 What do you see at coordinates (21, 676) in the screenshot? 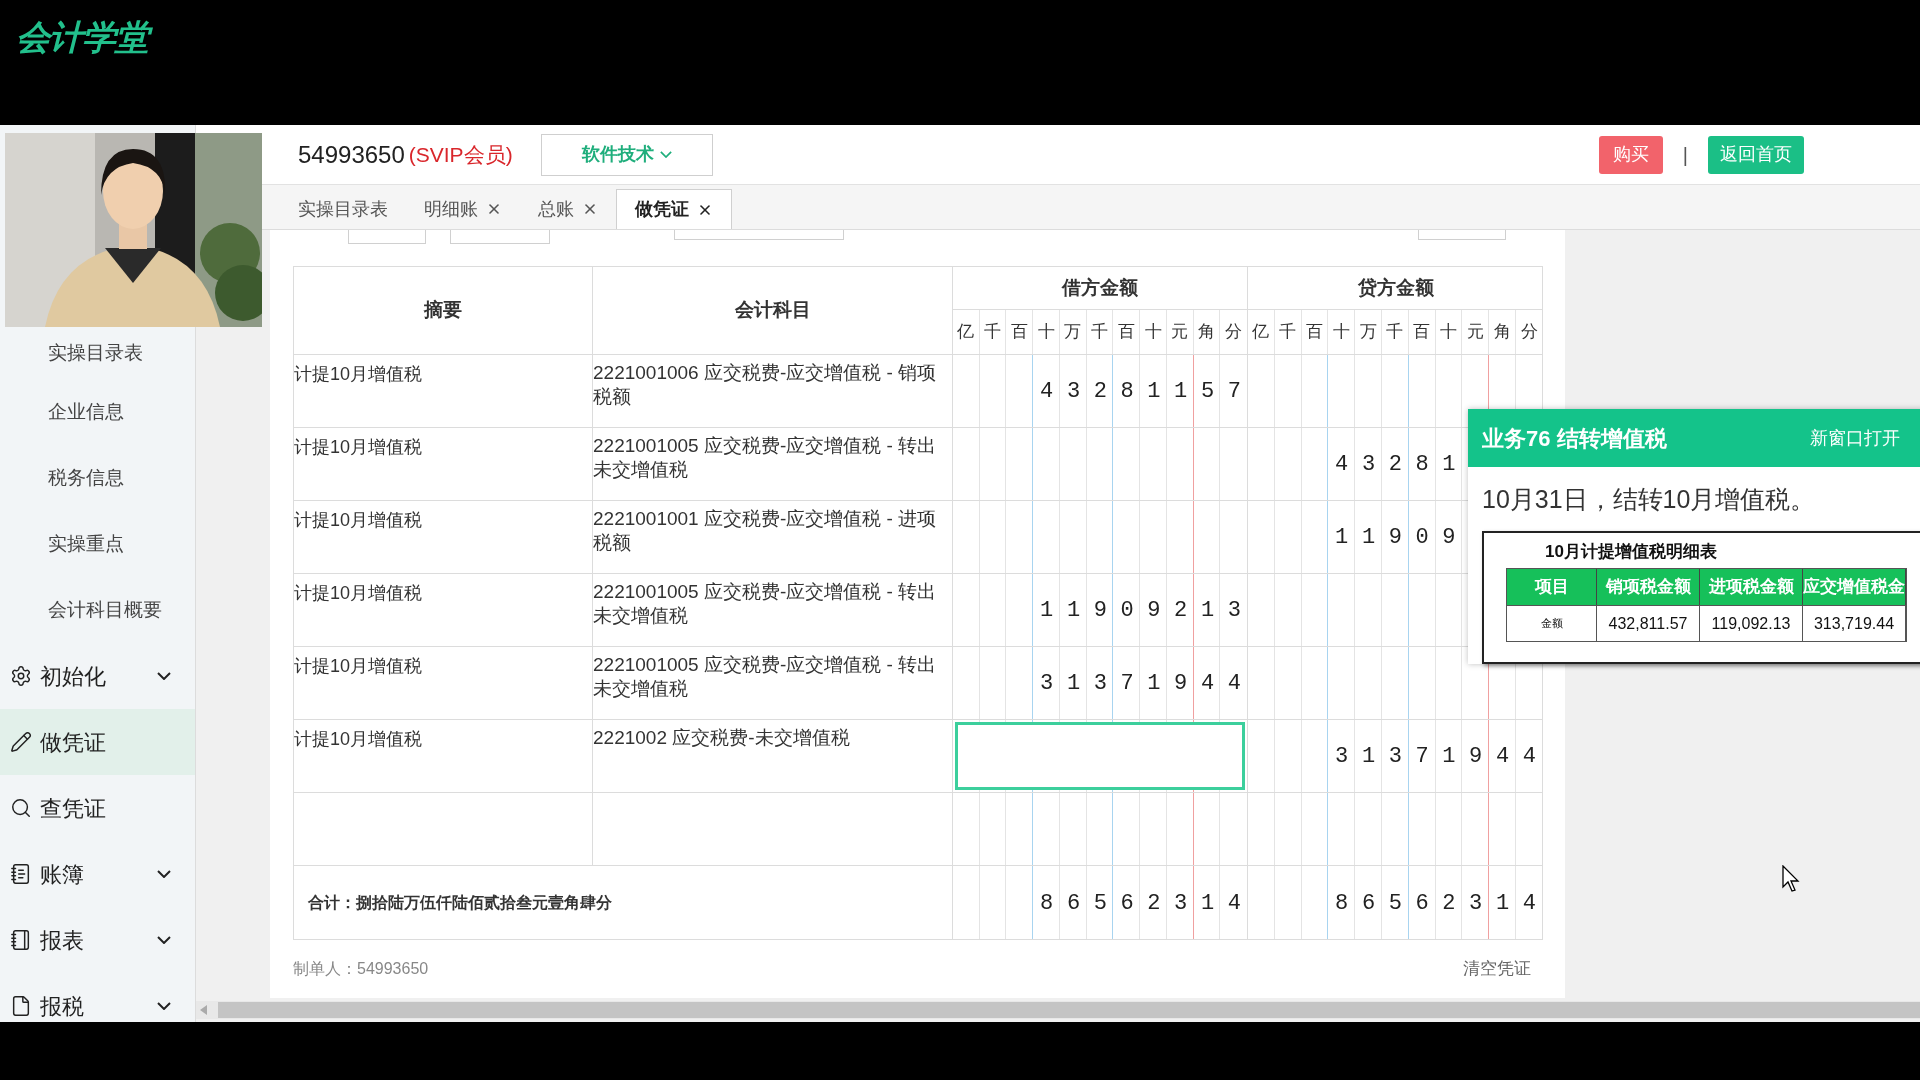
I see `settings-icon` at bounding box center [21, 676].